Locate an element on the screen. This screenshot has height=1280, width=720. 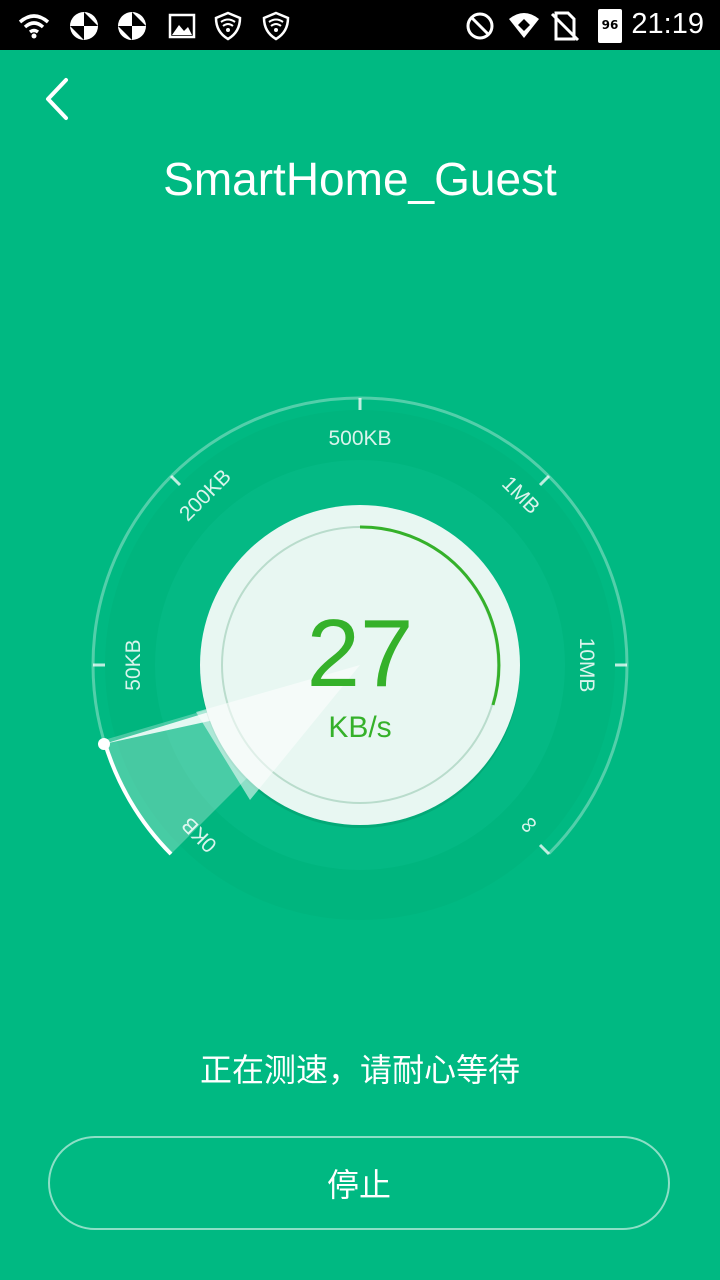
needle-tip is located at coordinates (104, 744).